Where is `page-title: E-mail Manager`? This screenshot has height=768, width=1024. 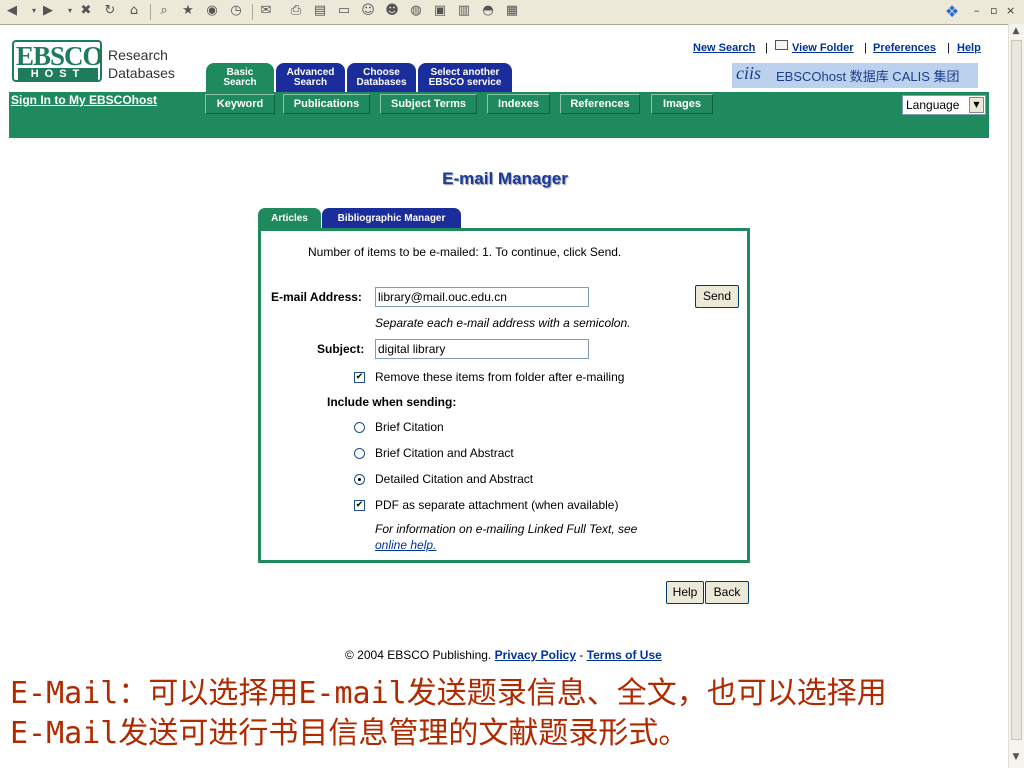 page-title: E-mail Manager is located at coordinates (505, 178).